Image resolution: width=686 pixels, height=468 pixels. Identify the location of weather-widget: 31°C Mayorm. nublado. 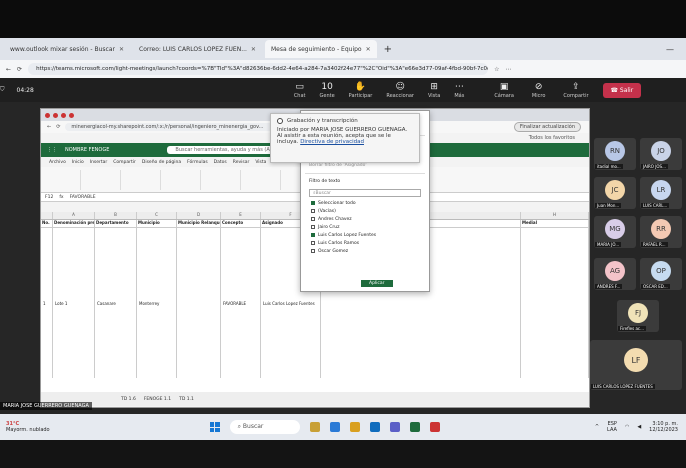
(28, 427).